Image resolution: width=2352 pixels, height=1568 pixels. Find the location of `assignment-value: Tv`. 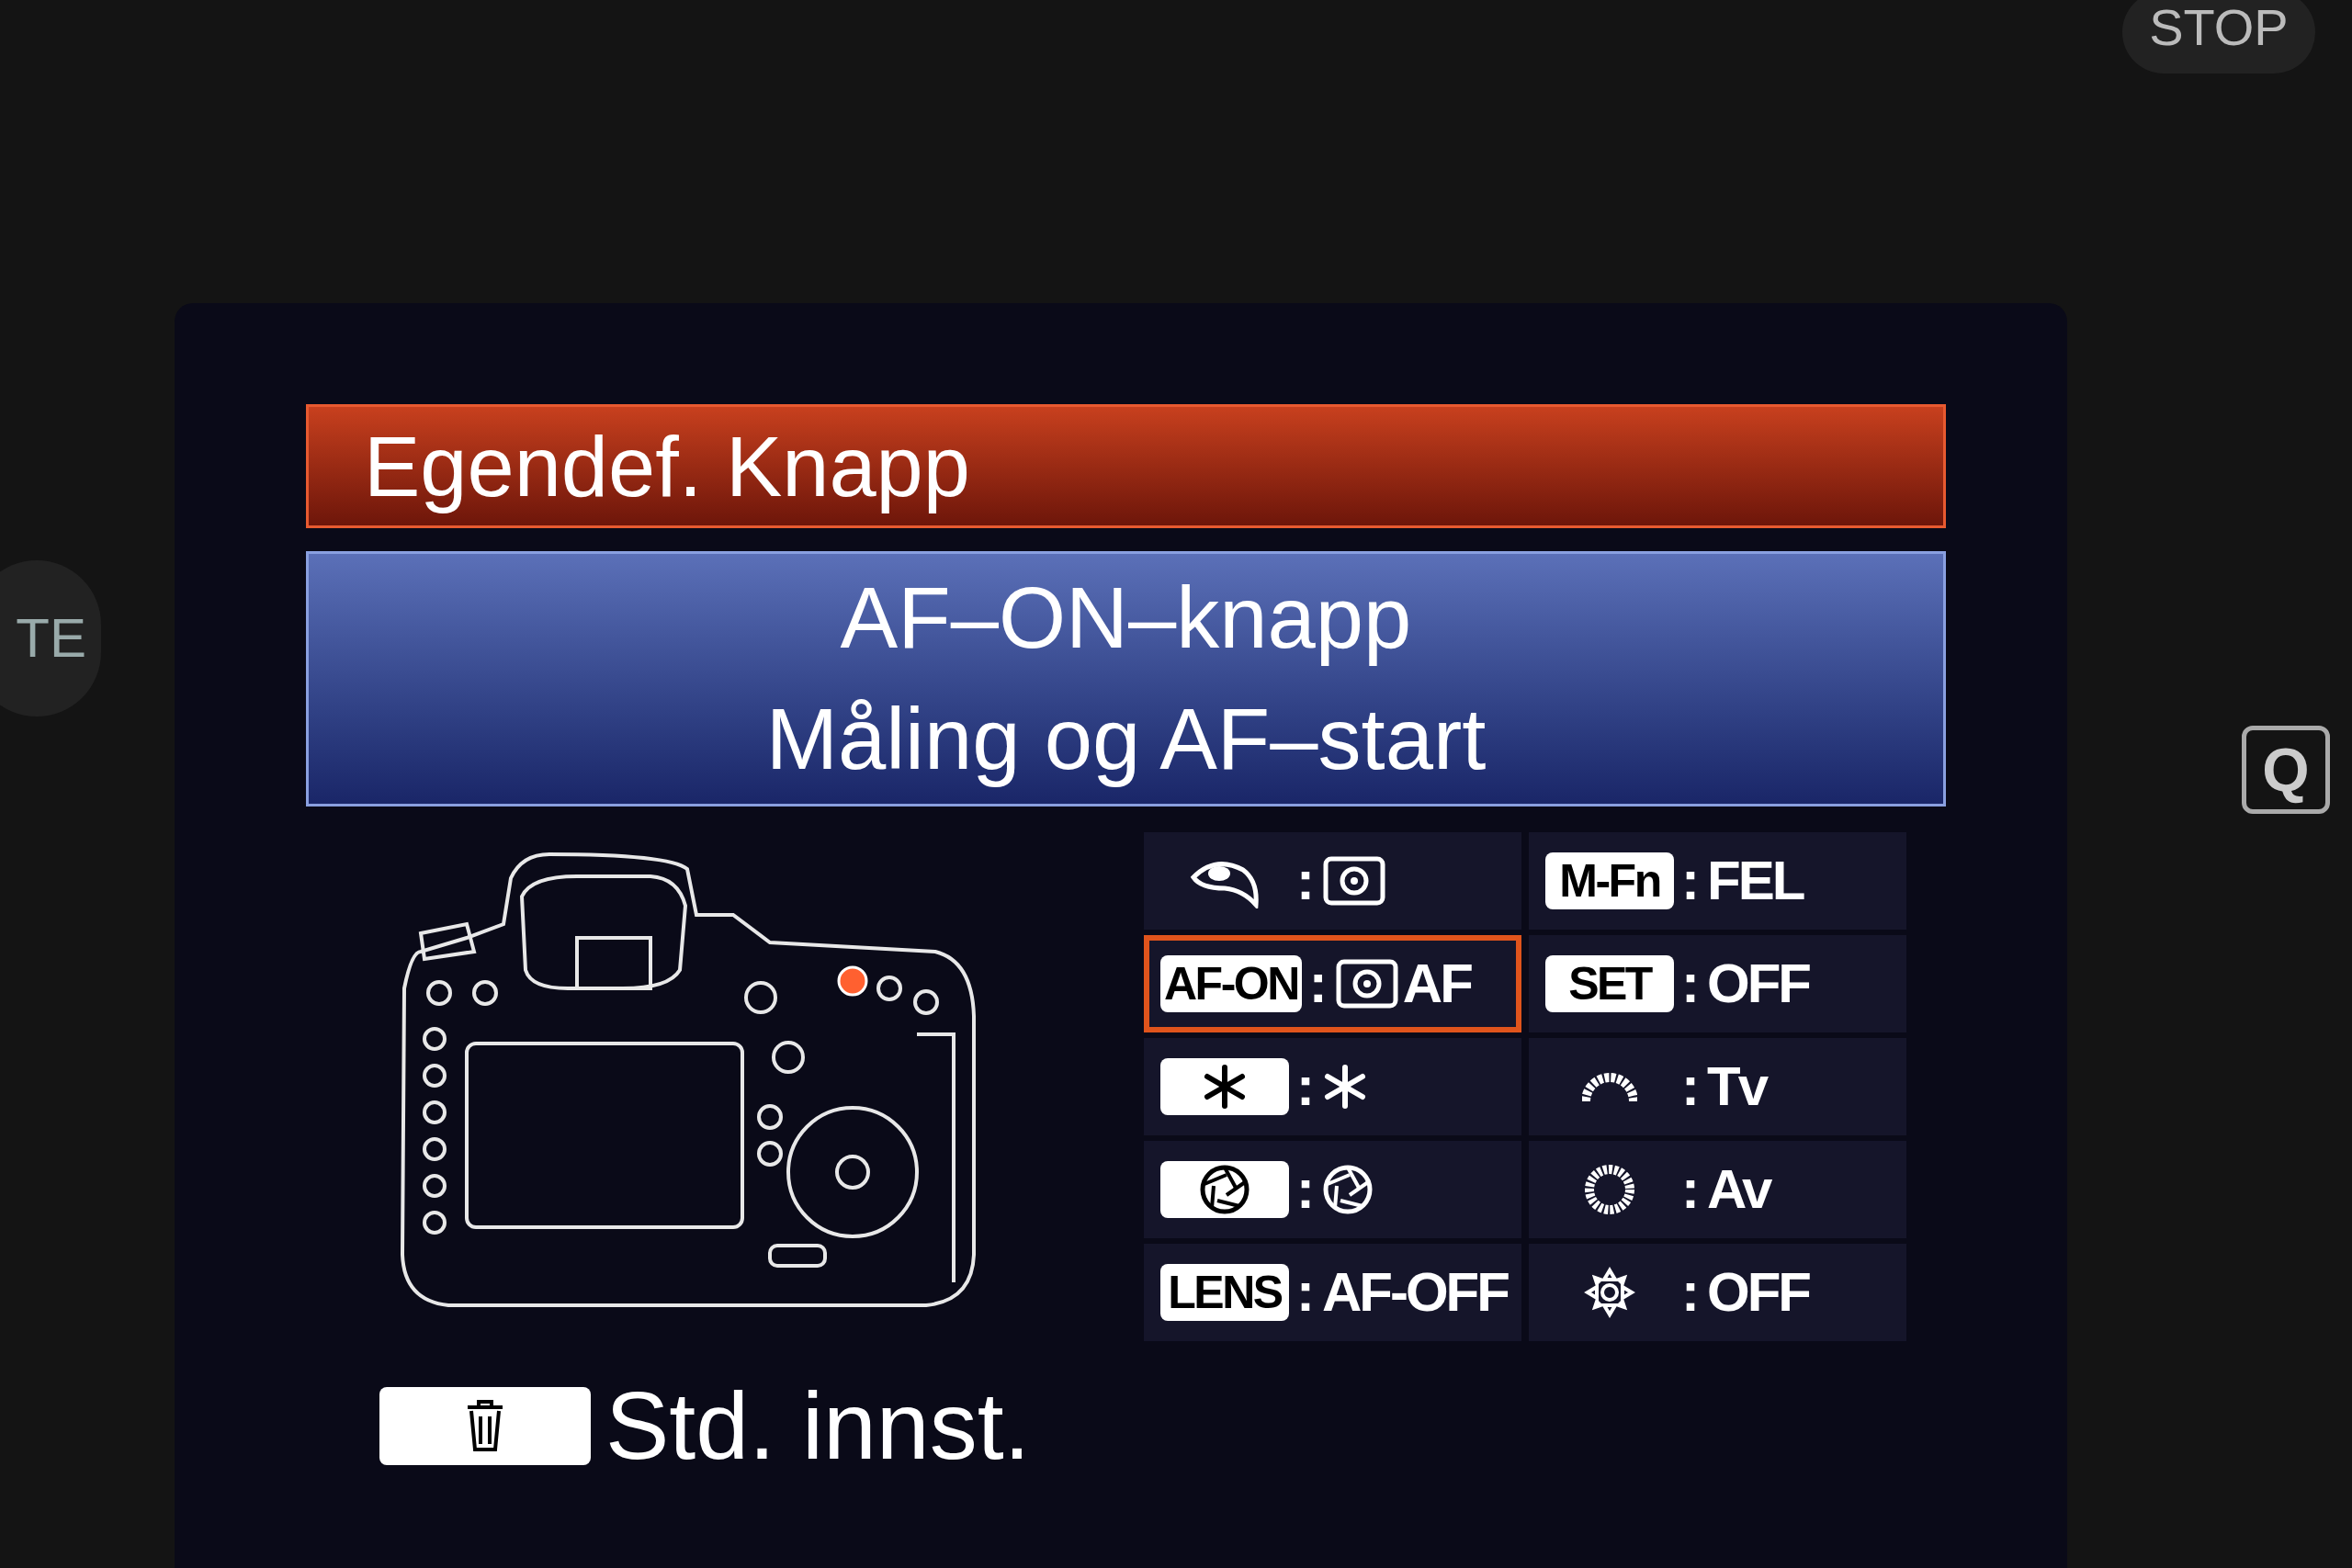

assignment-value: Tv is located at coordinates (1736, 1086).